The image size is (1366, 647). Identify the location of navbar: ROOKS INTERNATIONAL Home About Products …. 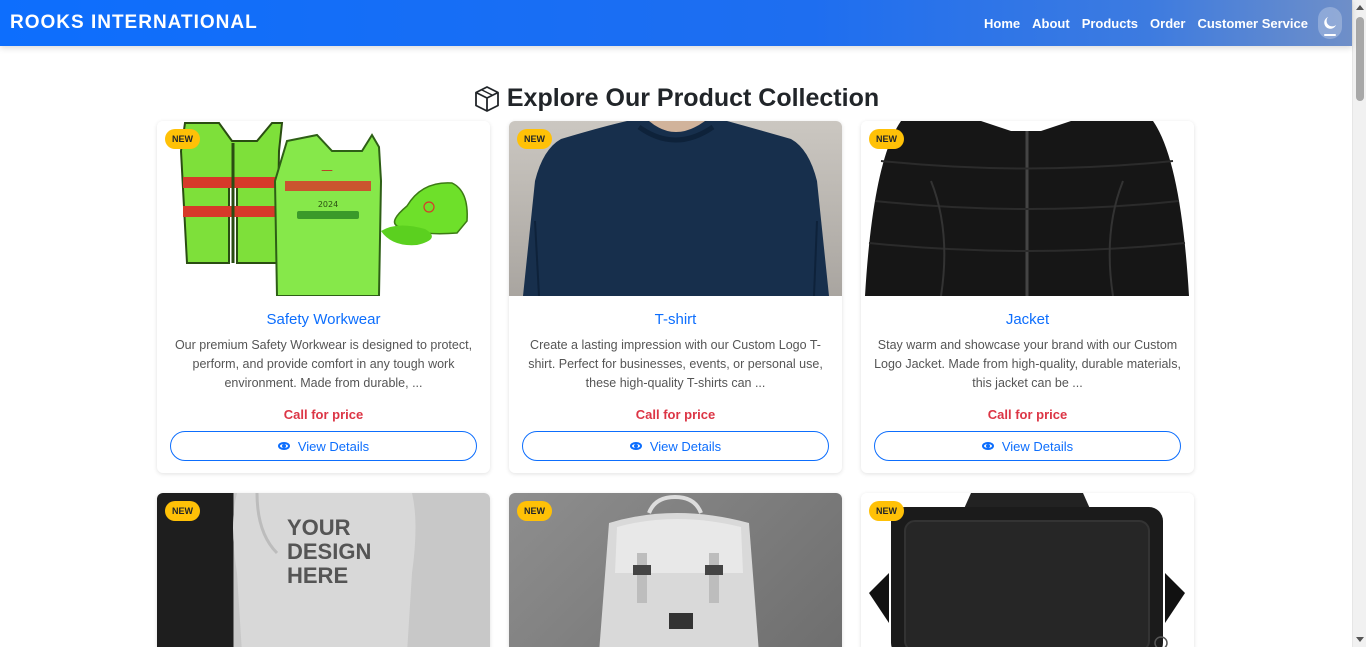
(676, 23).